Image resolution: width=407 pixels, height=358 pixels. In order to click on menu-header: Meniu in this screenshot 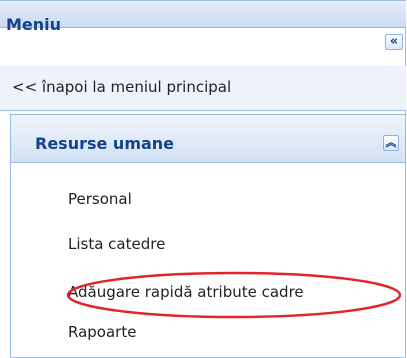, I will do `click(203, 17)`.